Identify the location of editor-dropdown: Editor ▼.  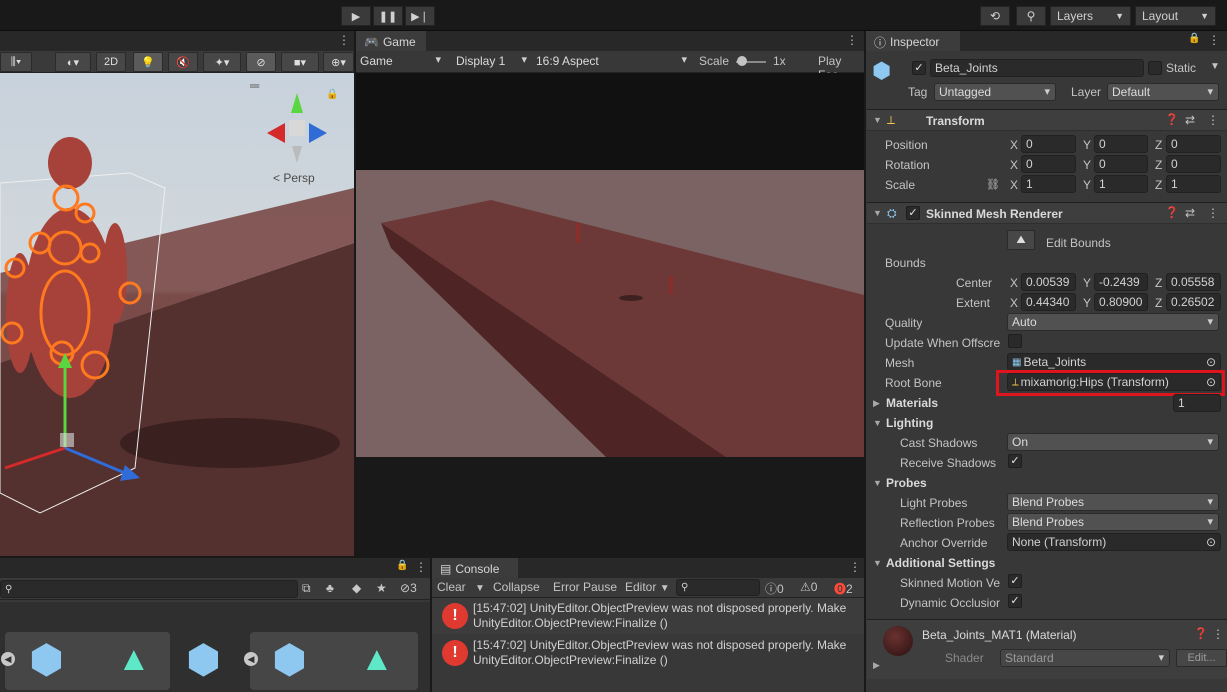
(647, 587).